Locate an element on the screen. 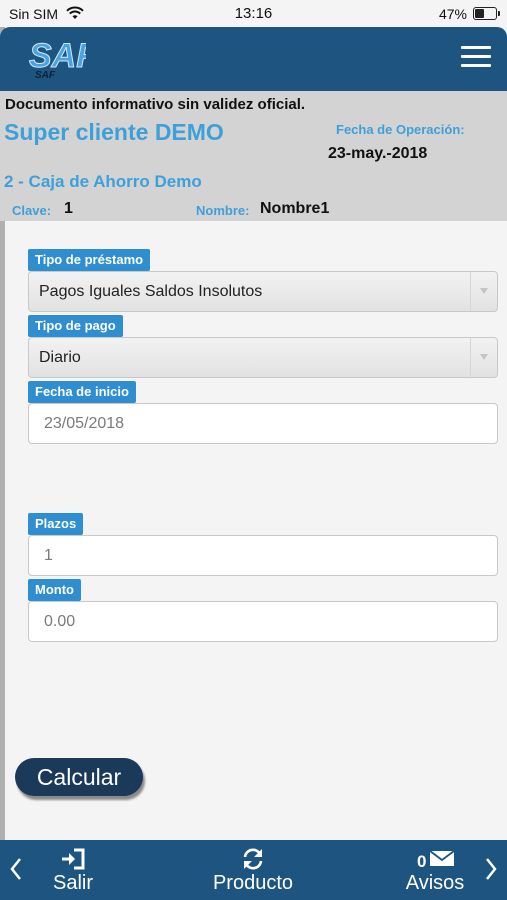 This screenshot has height=900, width=507. nav-avisos: 0 Avisos is located at coordinates (435, 871).